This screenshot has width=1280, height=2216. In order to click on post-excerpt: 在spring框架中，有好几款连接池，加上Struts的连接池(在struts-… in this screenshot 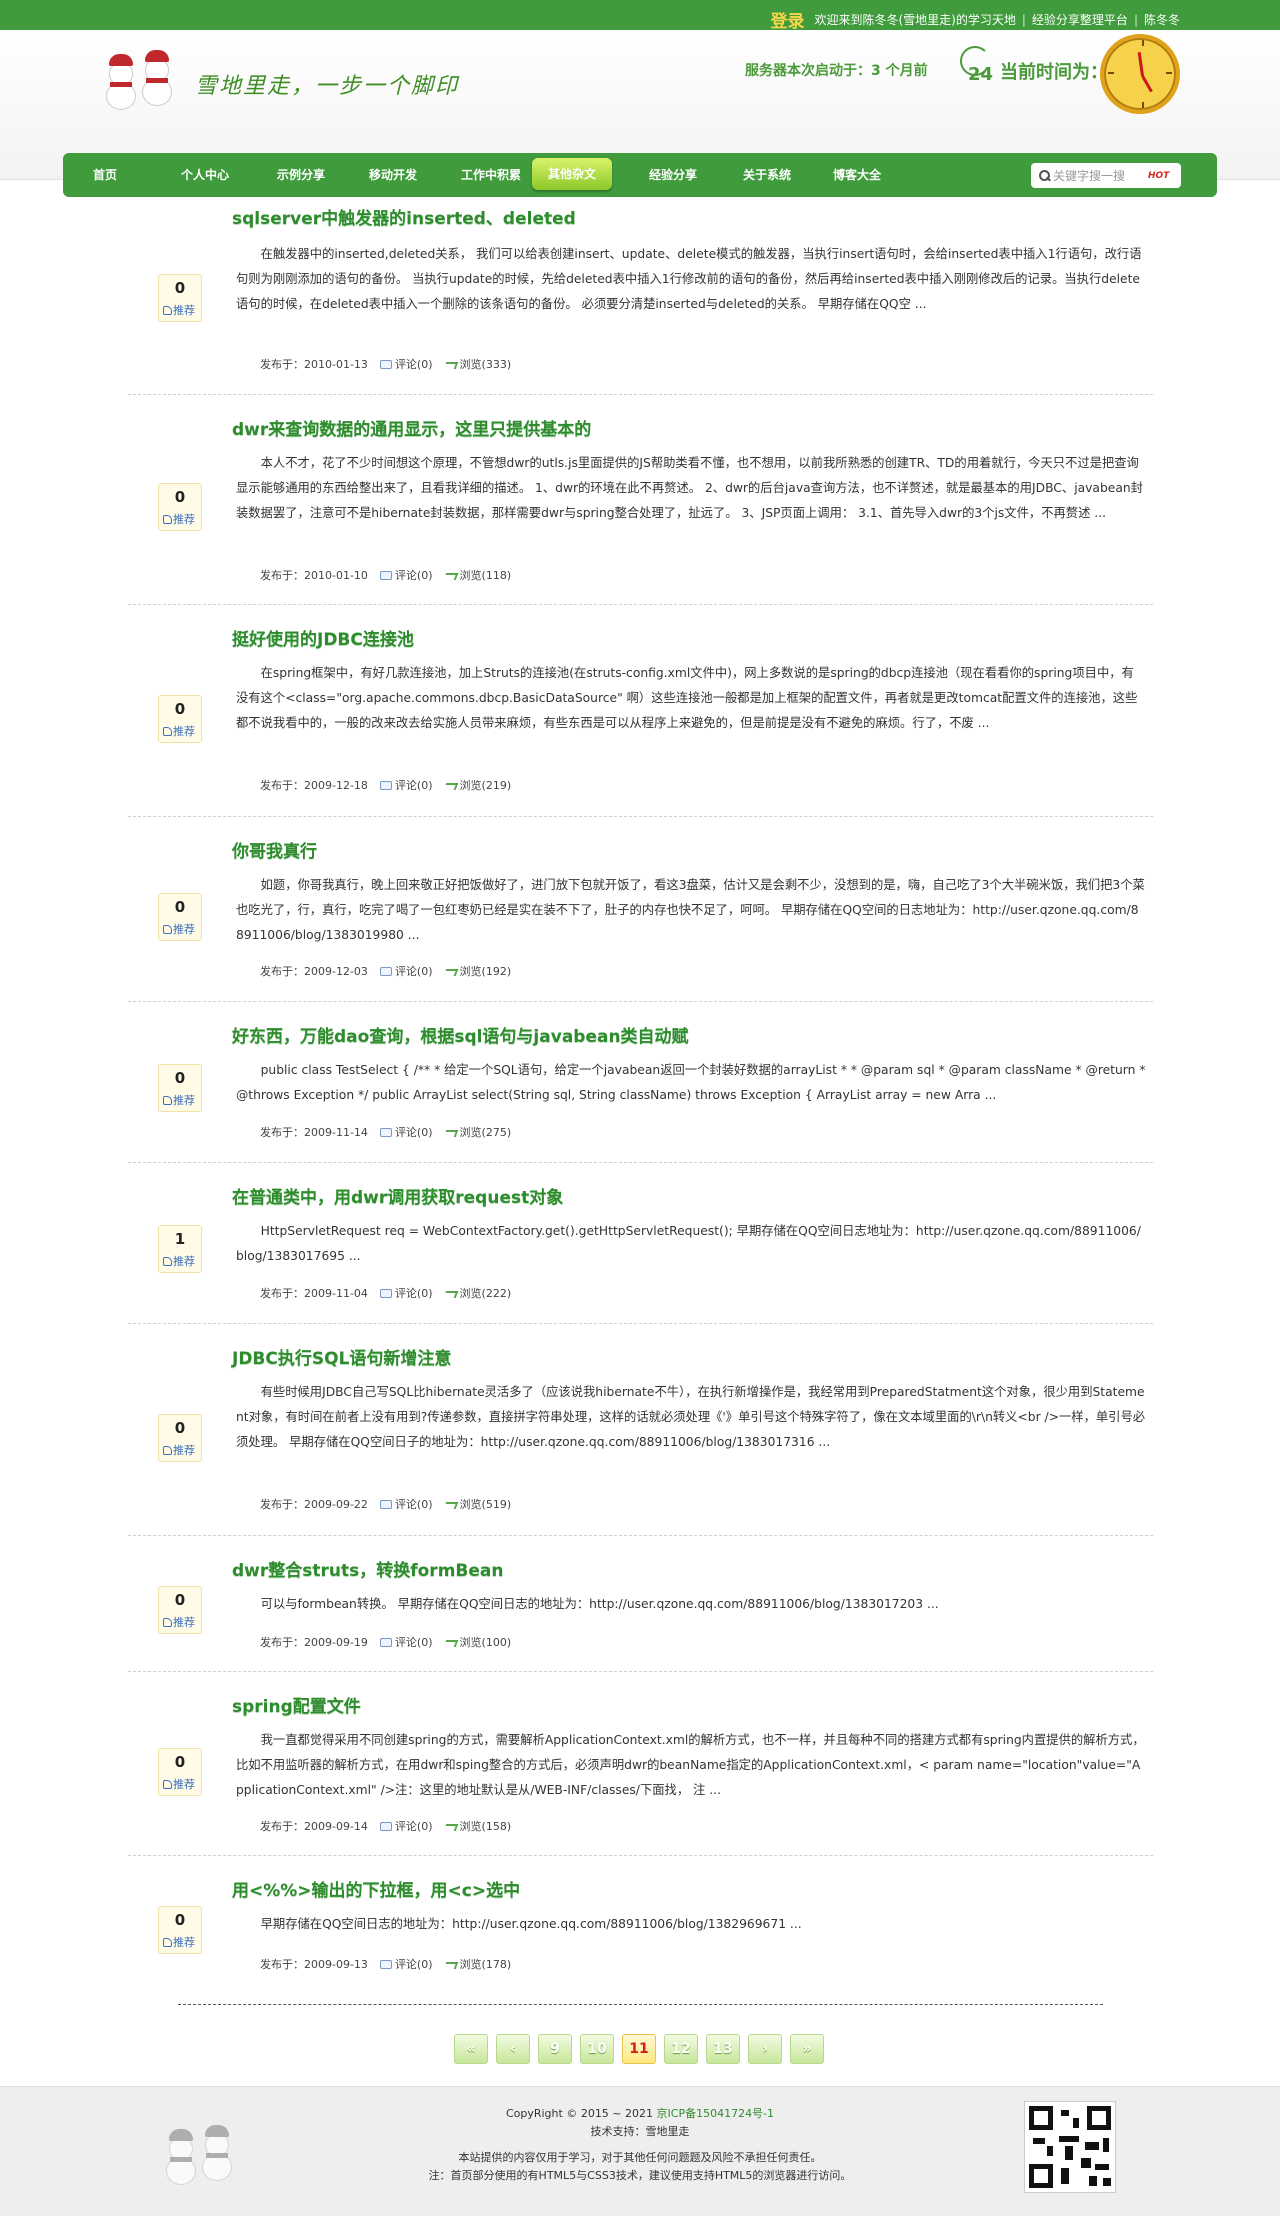, I will do `click(687, 698)`.